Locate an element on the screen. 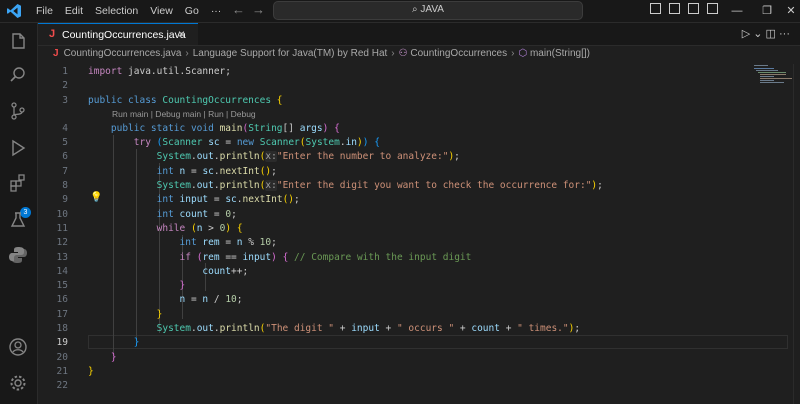 The height and width of the screenshot is (404, 800). code-line: n = n / 10; is located at coordinates (211, 299).